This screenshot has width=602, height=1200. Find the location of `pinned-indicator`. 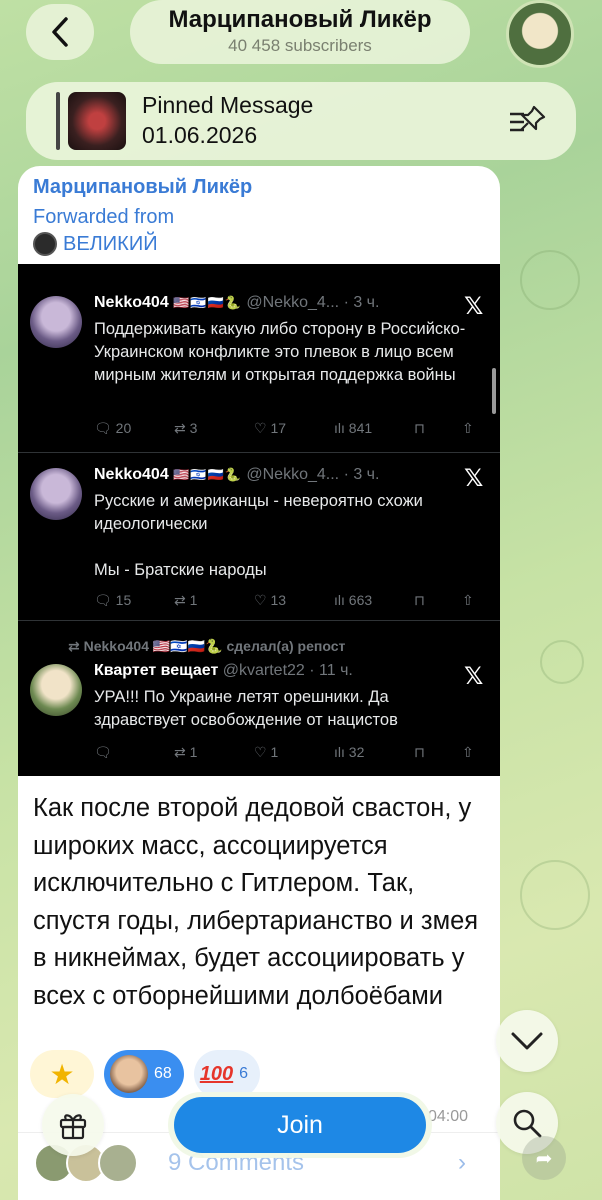

pinned-indicator is located at coordinates (58, 121).